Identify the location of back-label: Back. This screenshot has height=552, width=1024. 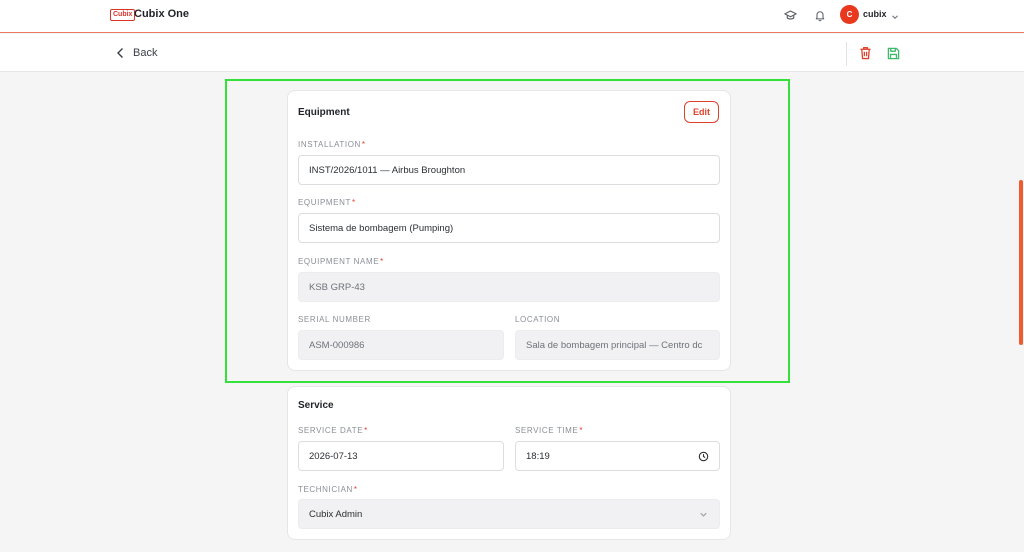
(145, 53).